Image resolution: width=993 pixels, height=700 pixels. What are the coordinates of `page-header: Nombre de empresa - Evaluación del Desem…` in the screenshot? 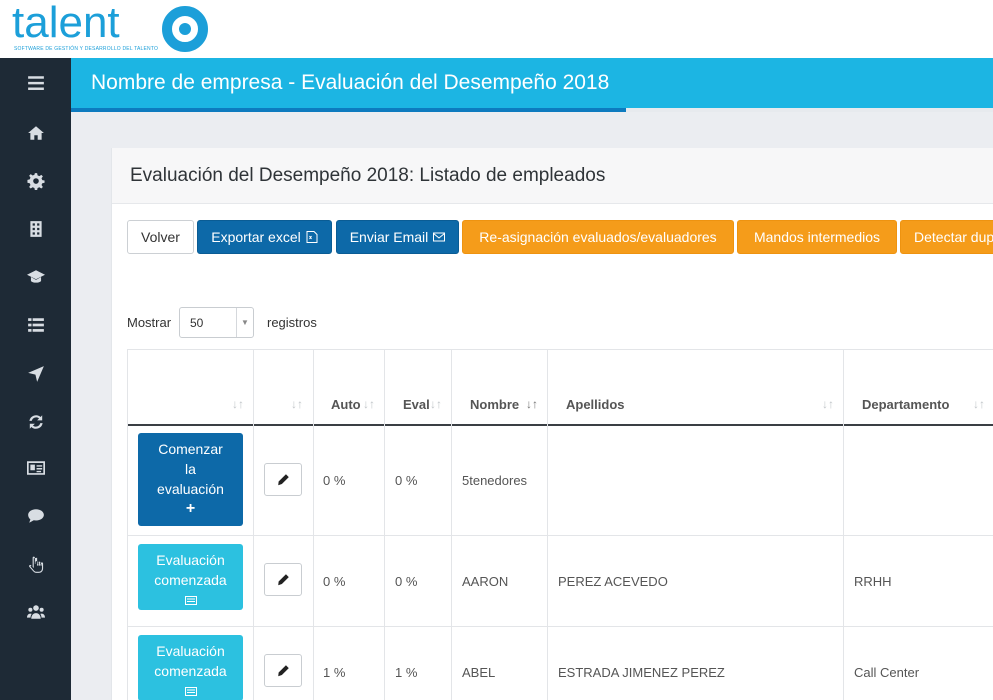 It's located at (532, 84).